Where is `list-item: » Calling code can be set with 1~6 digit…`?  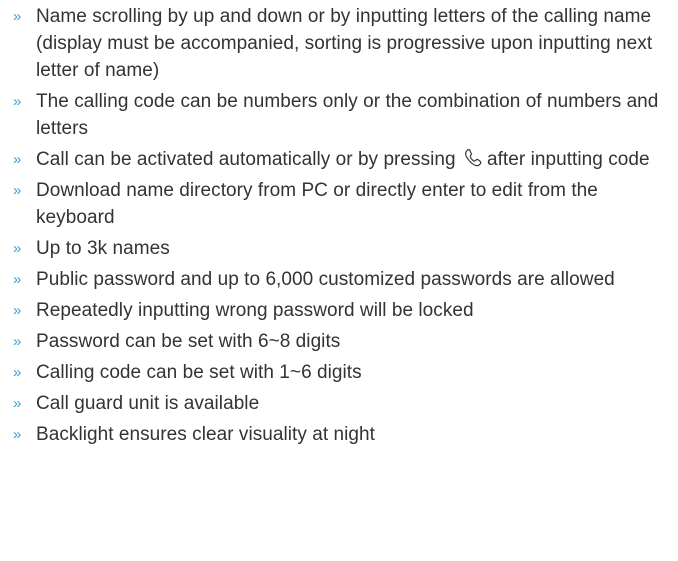
list-item: » Calling code can be set with 1~6 digit… is located at coordinates (339, 372).